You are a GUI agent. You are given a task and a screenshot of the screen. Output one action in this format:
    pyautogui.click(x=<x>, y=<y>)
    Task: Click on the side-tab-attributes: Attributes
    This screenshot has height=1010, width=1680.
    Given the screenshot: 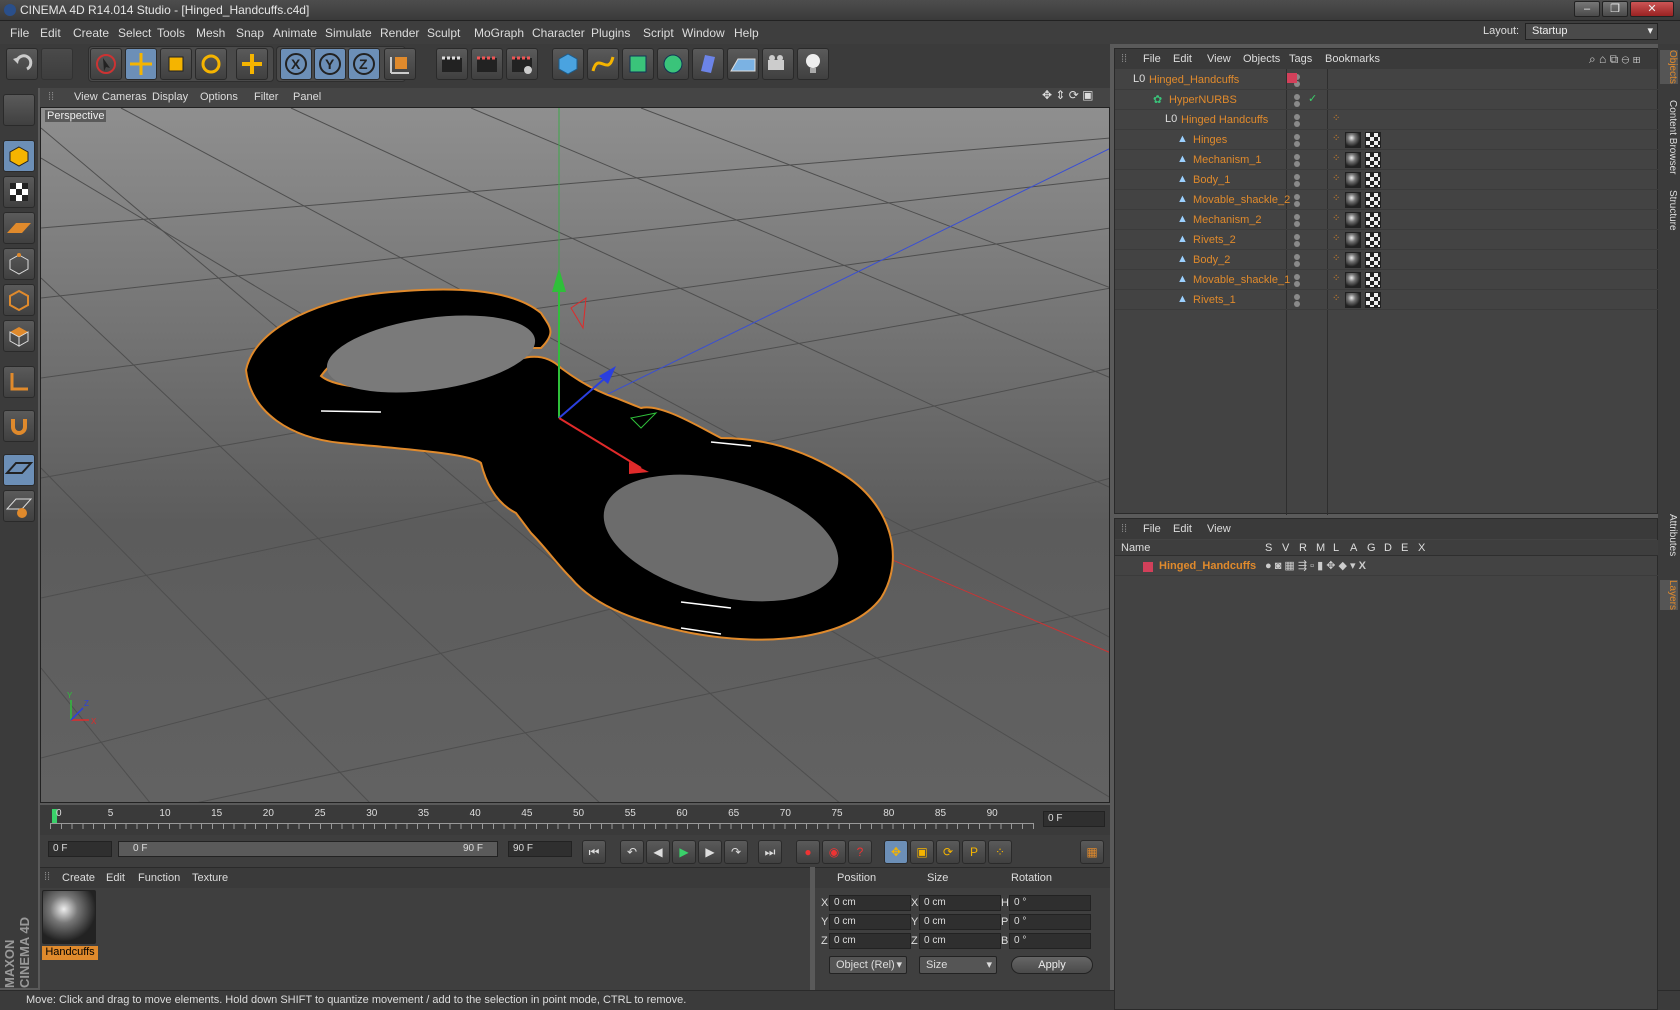 What is the action you would take?
    pyautogui.click(x=1669, y=535)
    